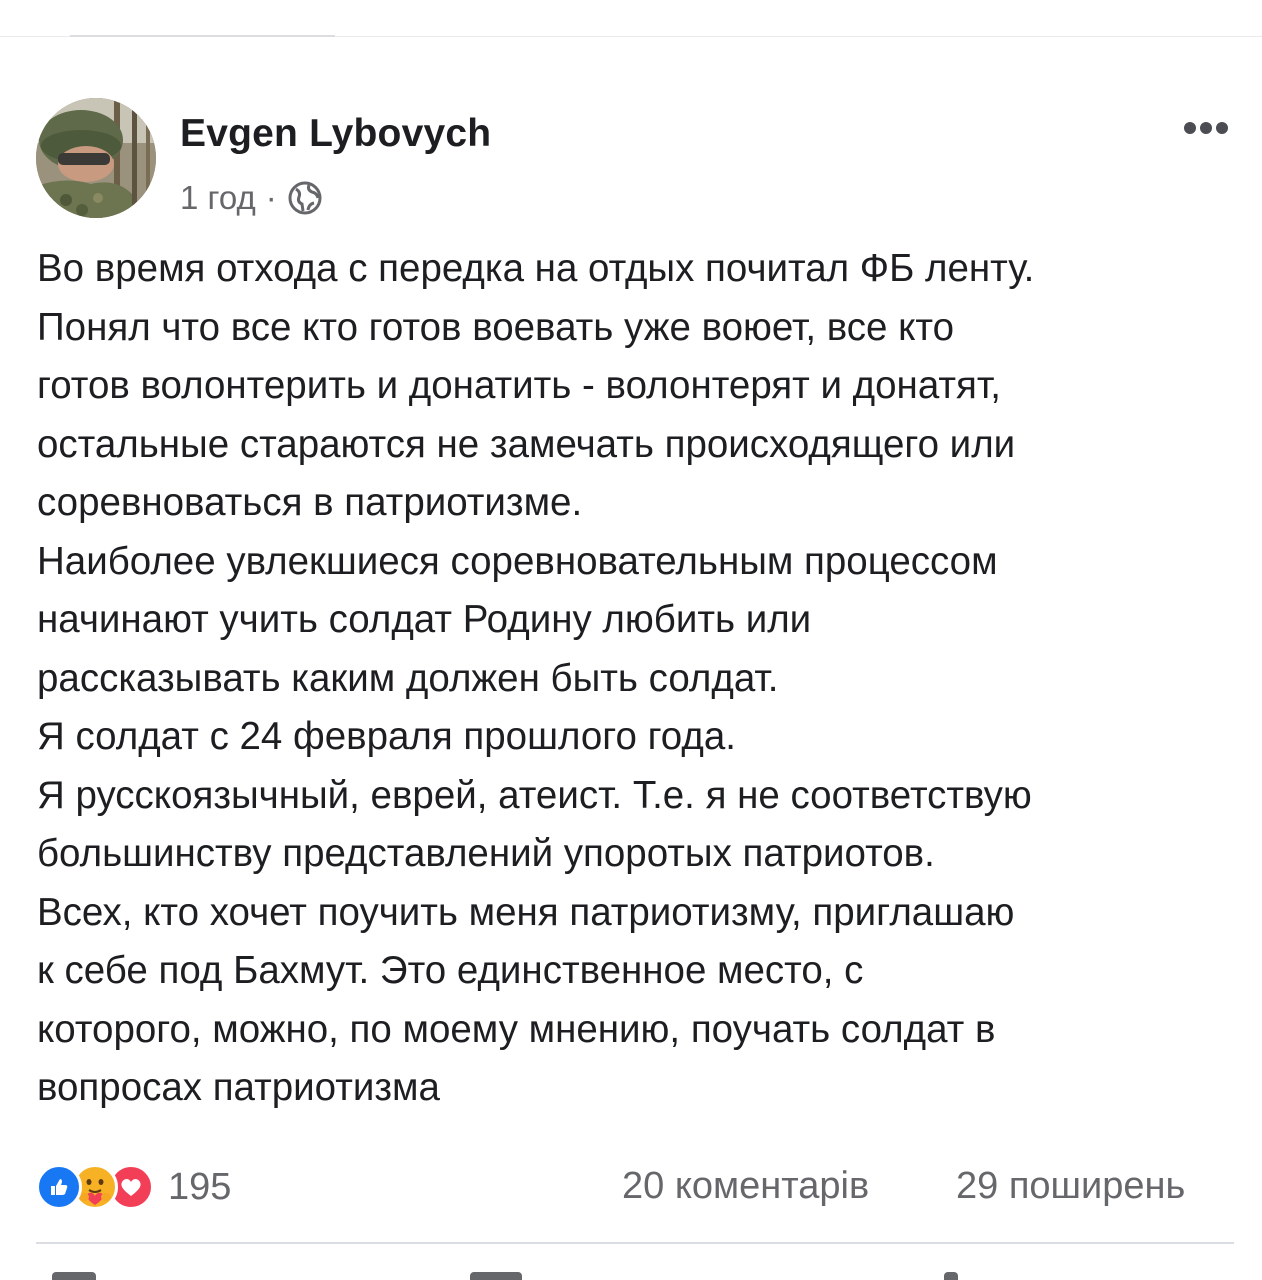 This screenshot has height=1280, width=1262. I want to click on footer-divider, so click(635, 1243).